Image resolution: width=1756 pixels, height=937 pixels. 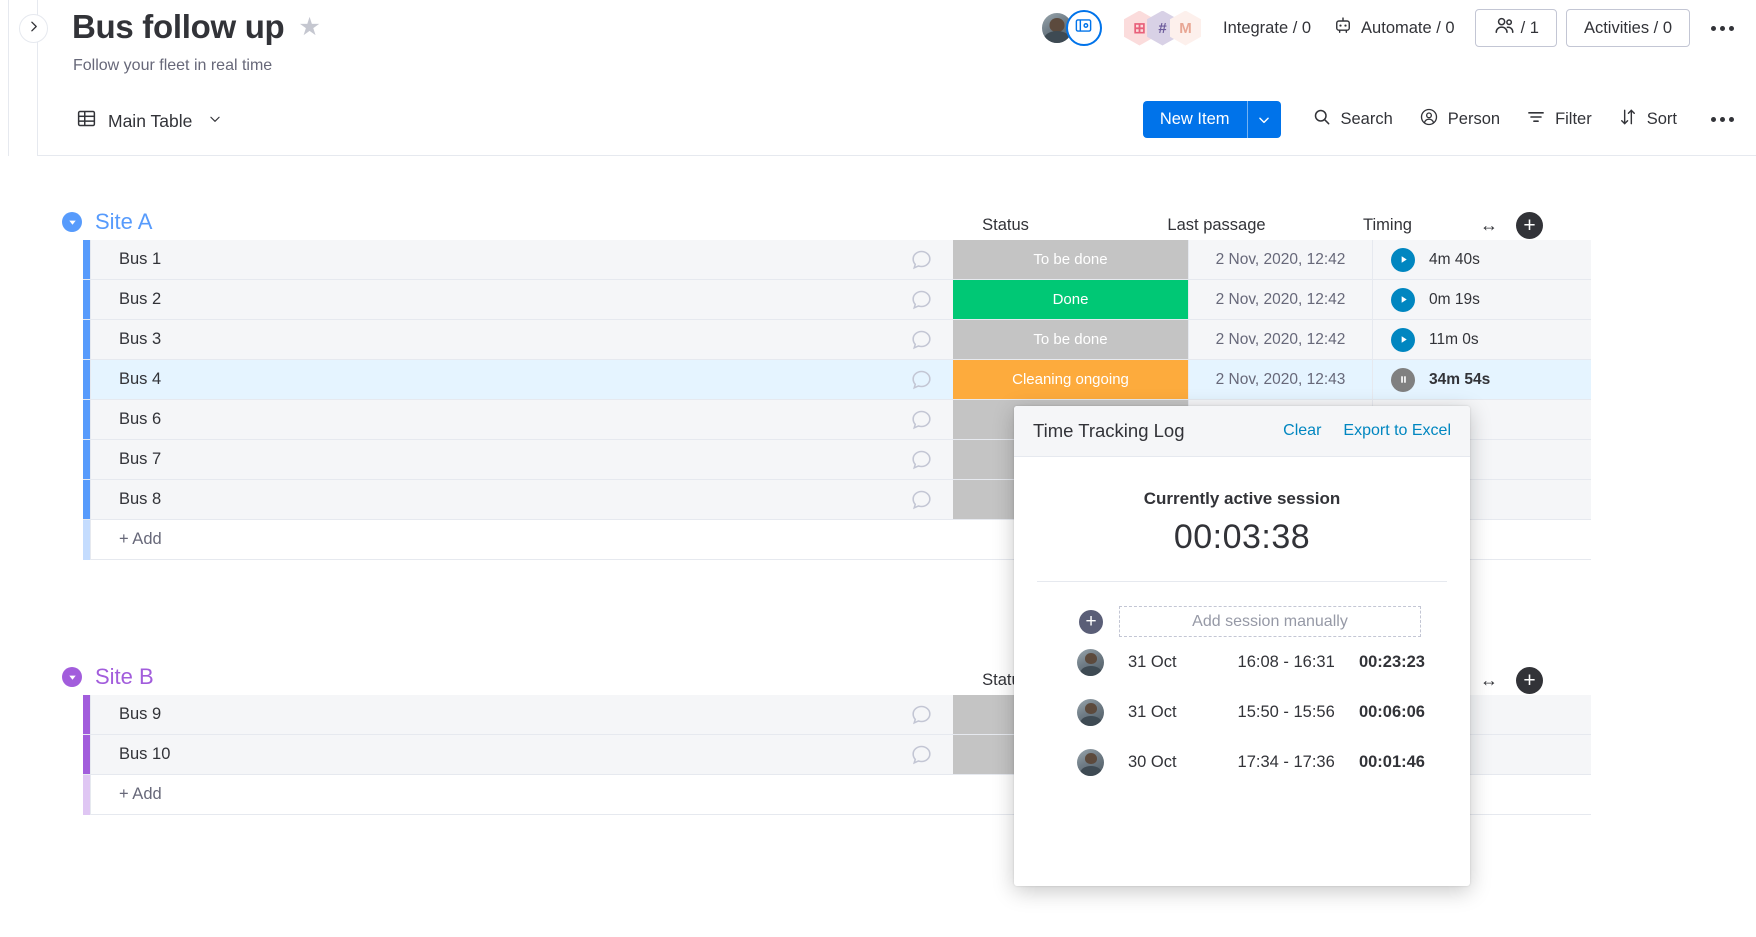 What do you see at coordinates (1450, 379) in the screenshot?
I see `timing-cell: 34m 54s` at bounding box center [1450, 379].